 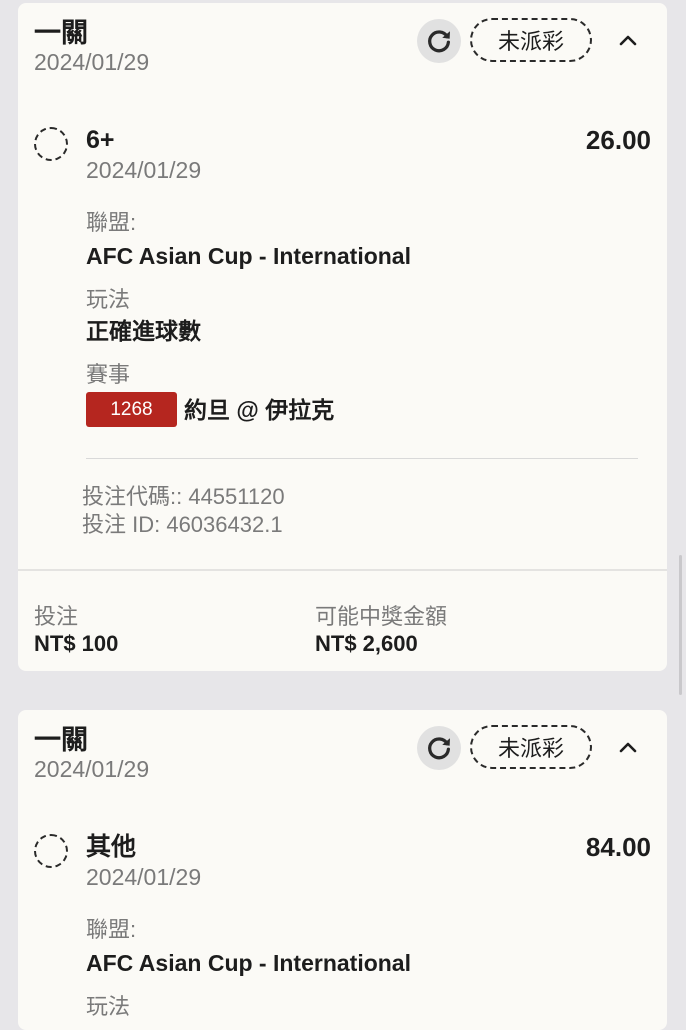 I want to click on event-id-badge: 1268, so click(x=131, y=409).